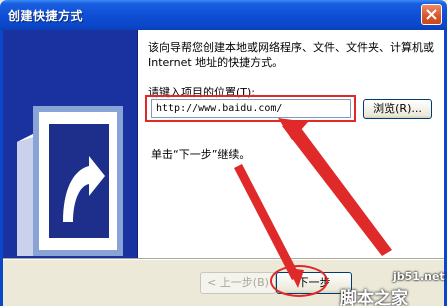 Image resolution: width=447 pixels, height=306 pixels. I want to click on arrow-to-next-head, so click(296, 278).